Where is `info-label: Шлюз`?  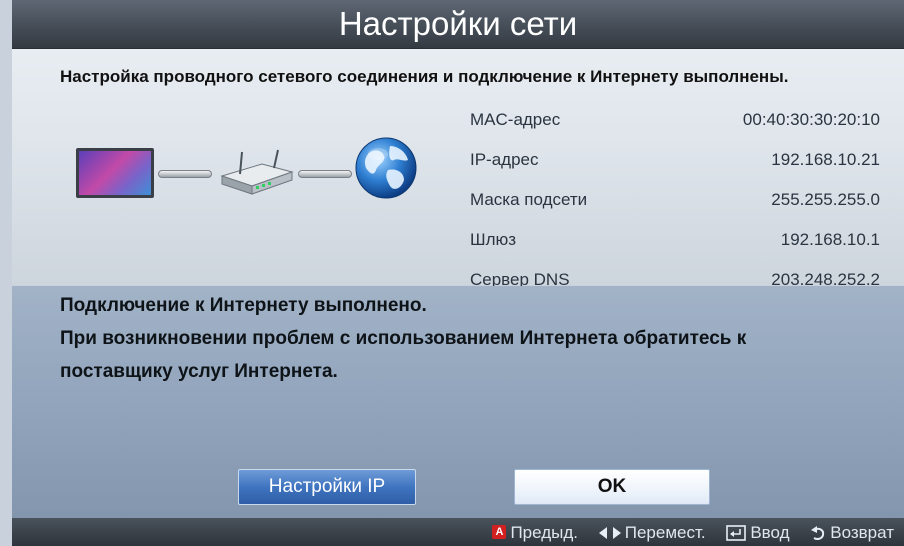 info-label: Шлюз is located at coordinates (493, 239).